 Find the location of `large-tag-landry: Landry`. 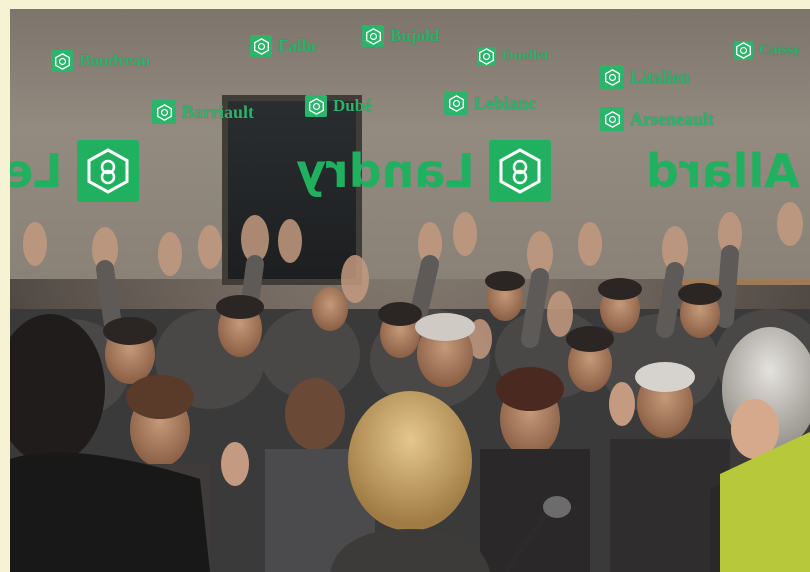

large-tag-landry: Landry is located at coordinates (423, 171).